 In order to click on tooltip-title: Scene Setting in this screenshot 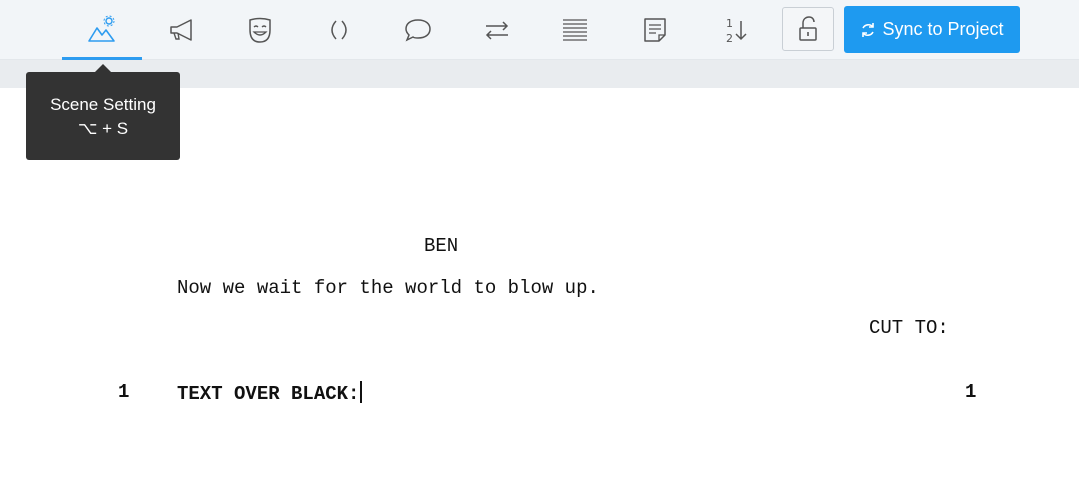, I will do `click(103, 104)`.